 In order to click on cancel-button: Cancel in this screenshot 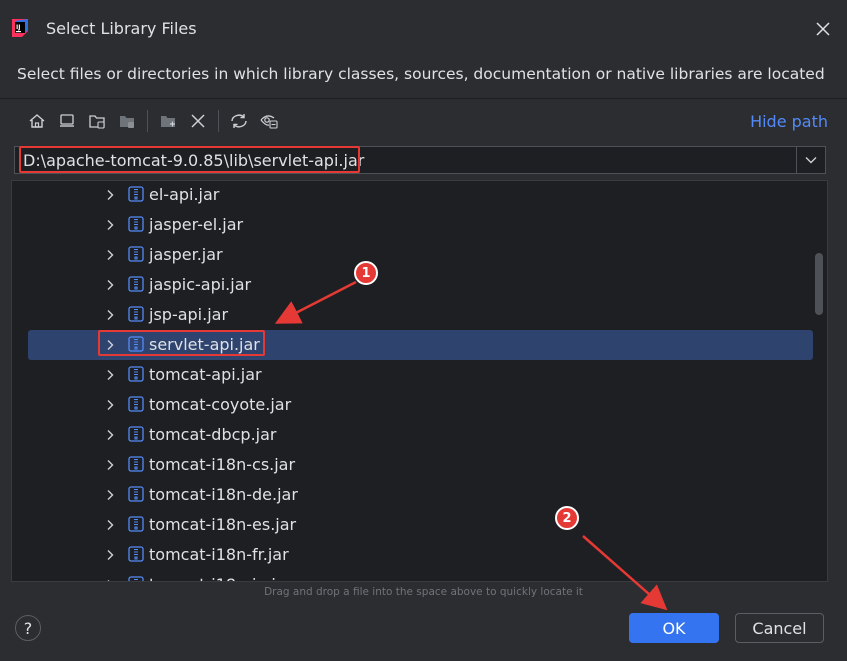, I will do `click(779, 628)`.